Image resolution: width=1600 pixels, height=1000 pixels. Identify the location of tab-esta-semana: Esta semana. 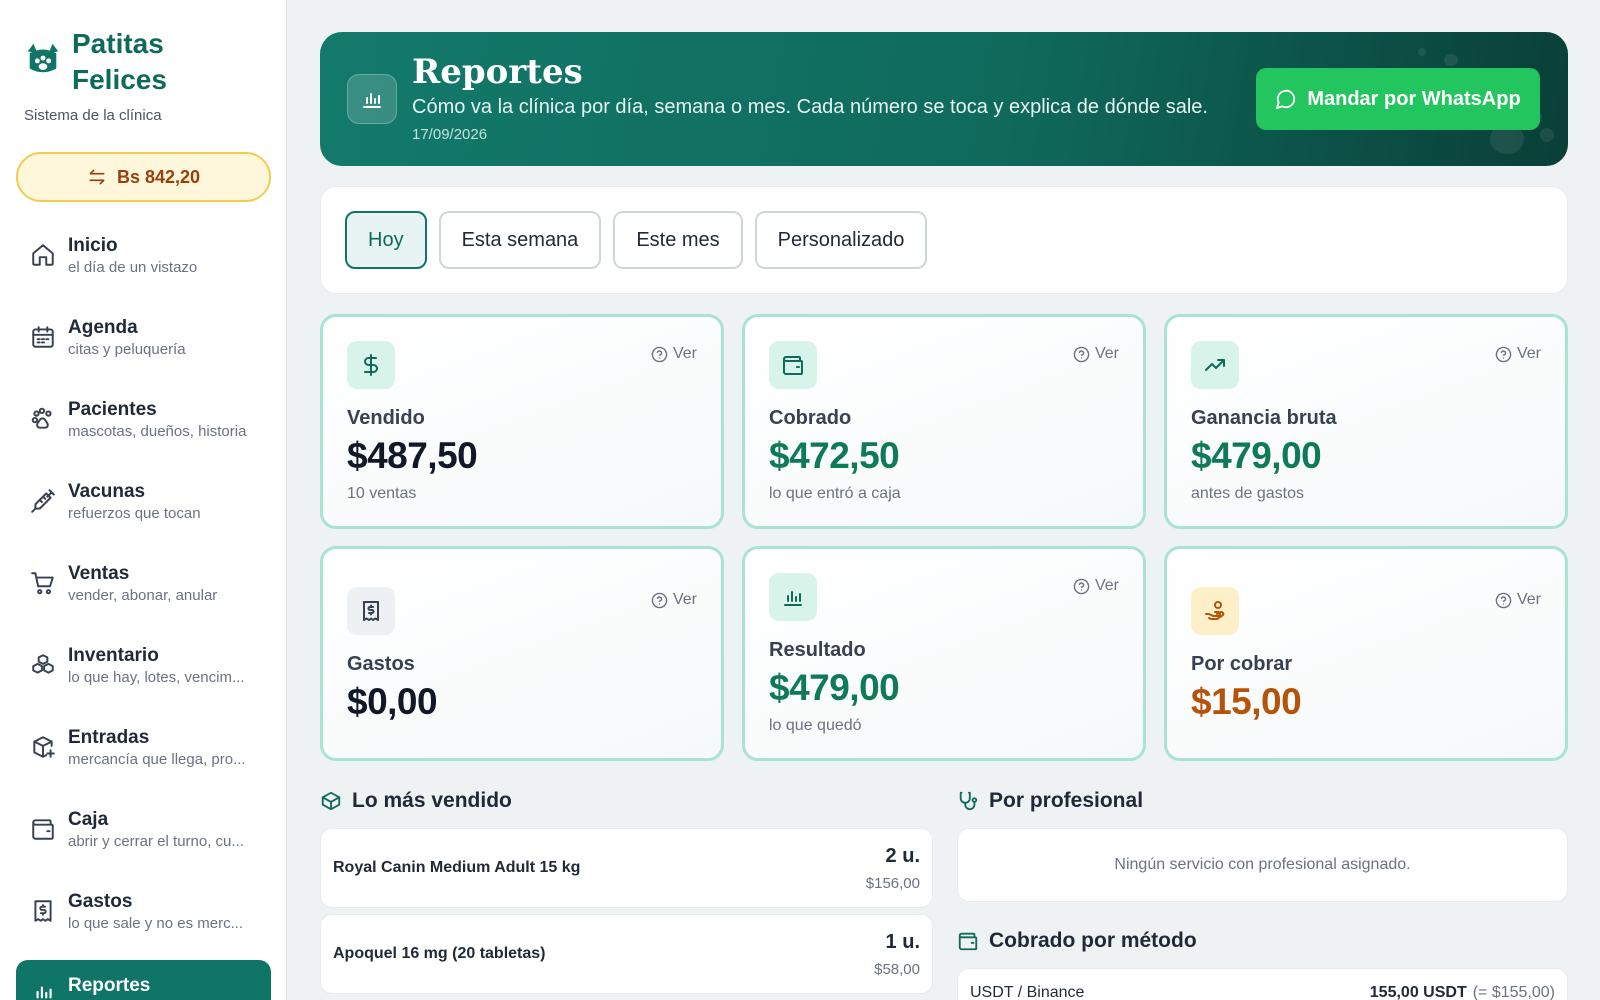
(520, 240).